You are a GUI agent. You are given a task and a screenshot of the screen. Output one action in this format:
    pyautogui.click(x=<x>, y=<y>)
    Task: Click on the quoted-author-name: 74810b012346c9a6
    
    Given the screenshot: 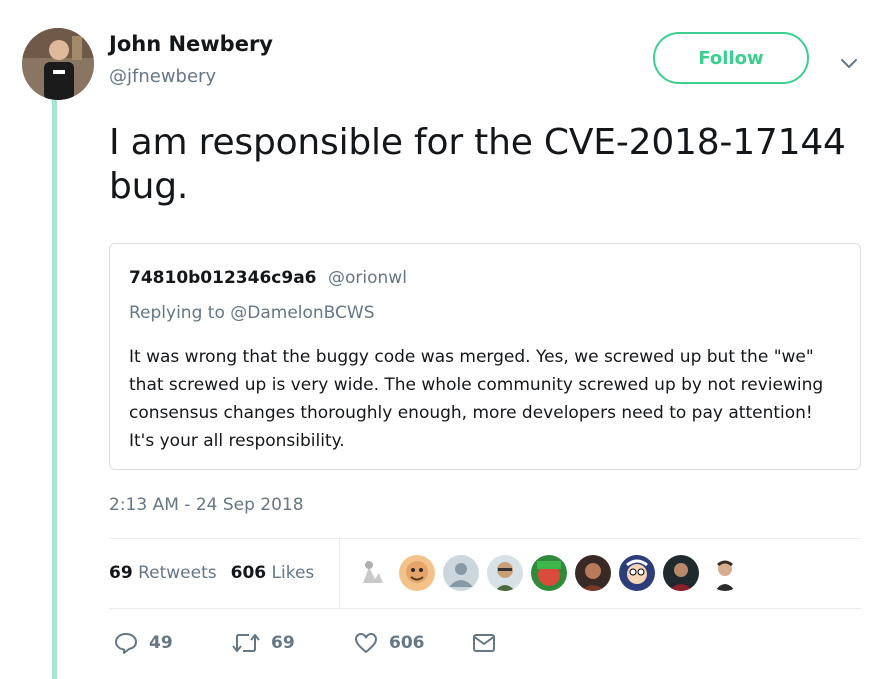 What is the action you would take?
    pyautogui.click(x=223, y=278)
    